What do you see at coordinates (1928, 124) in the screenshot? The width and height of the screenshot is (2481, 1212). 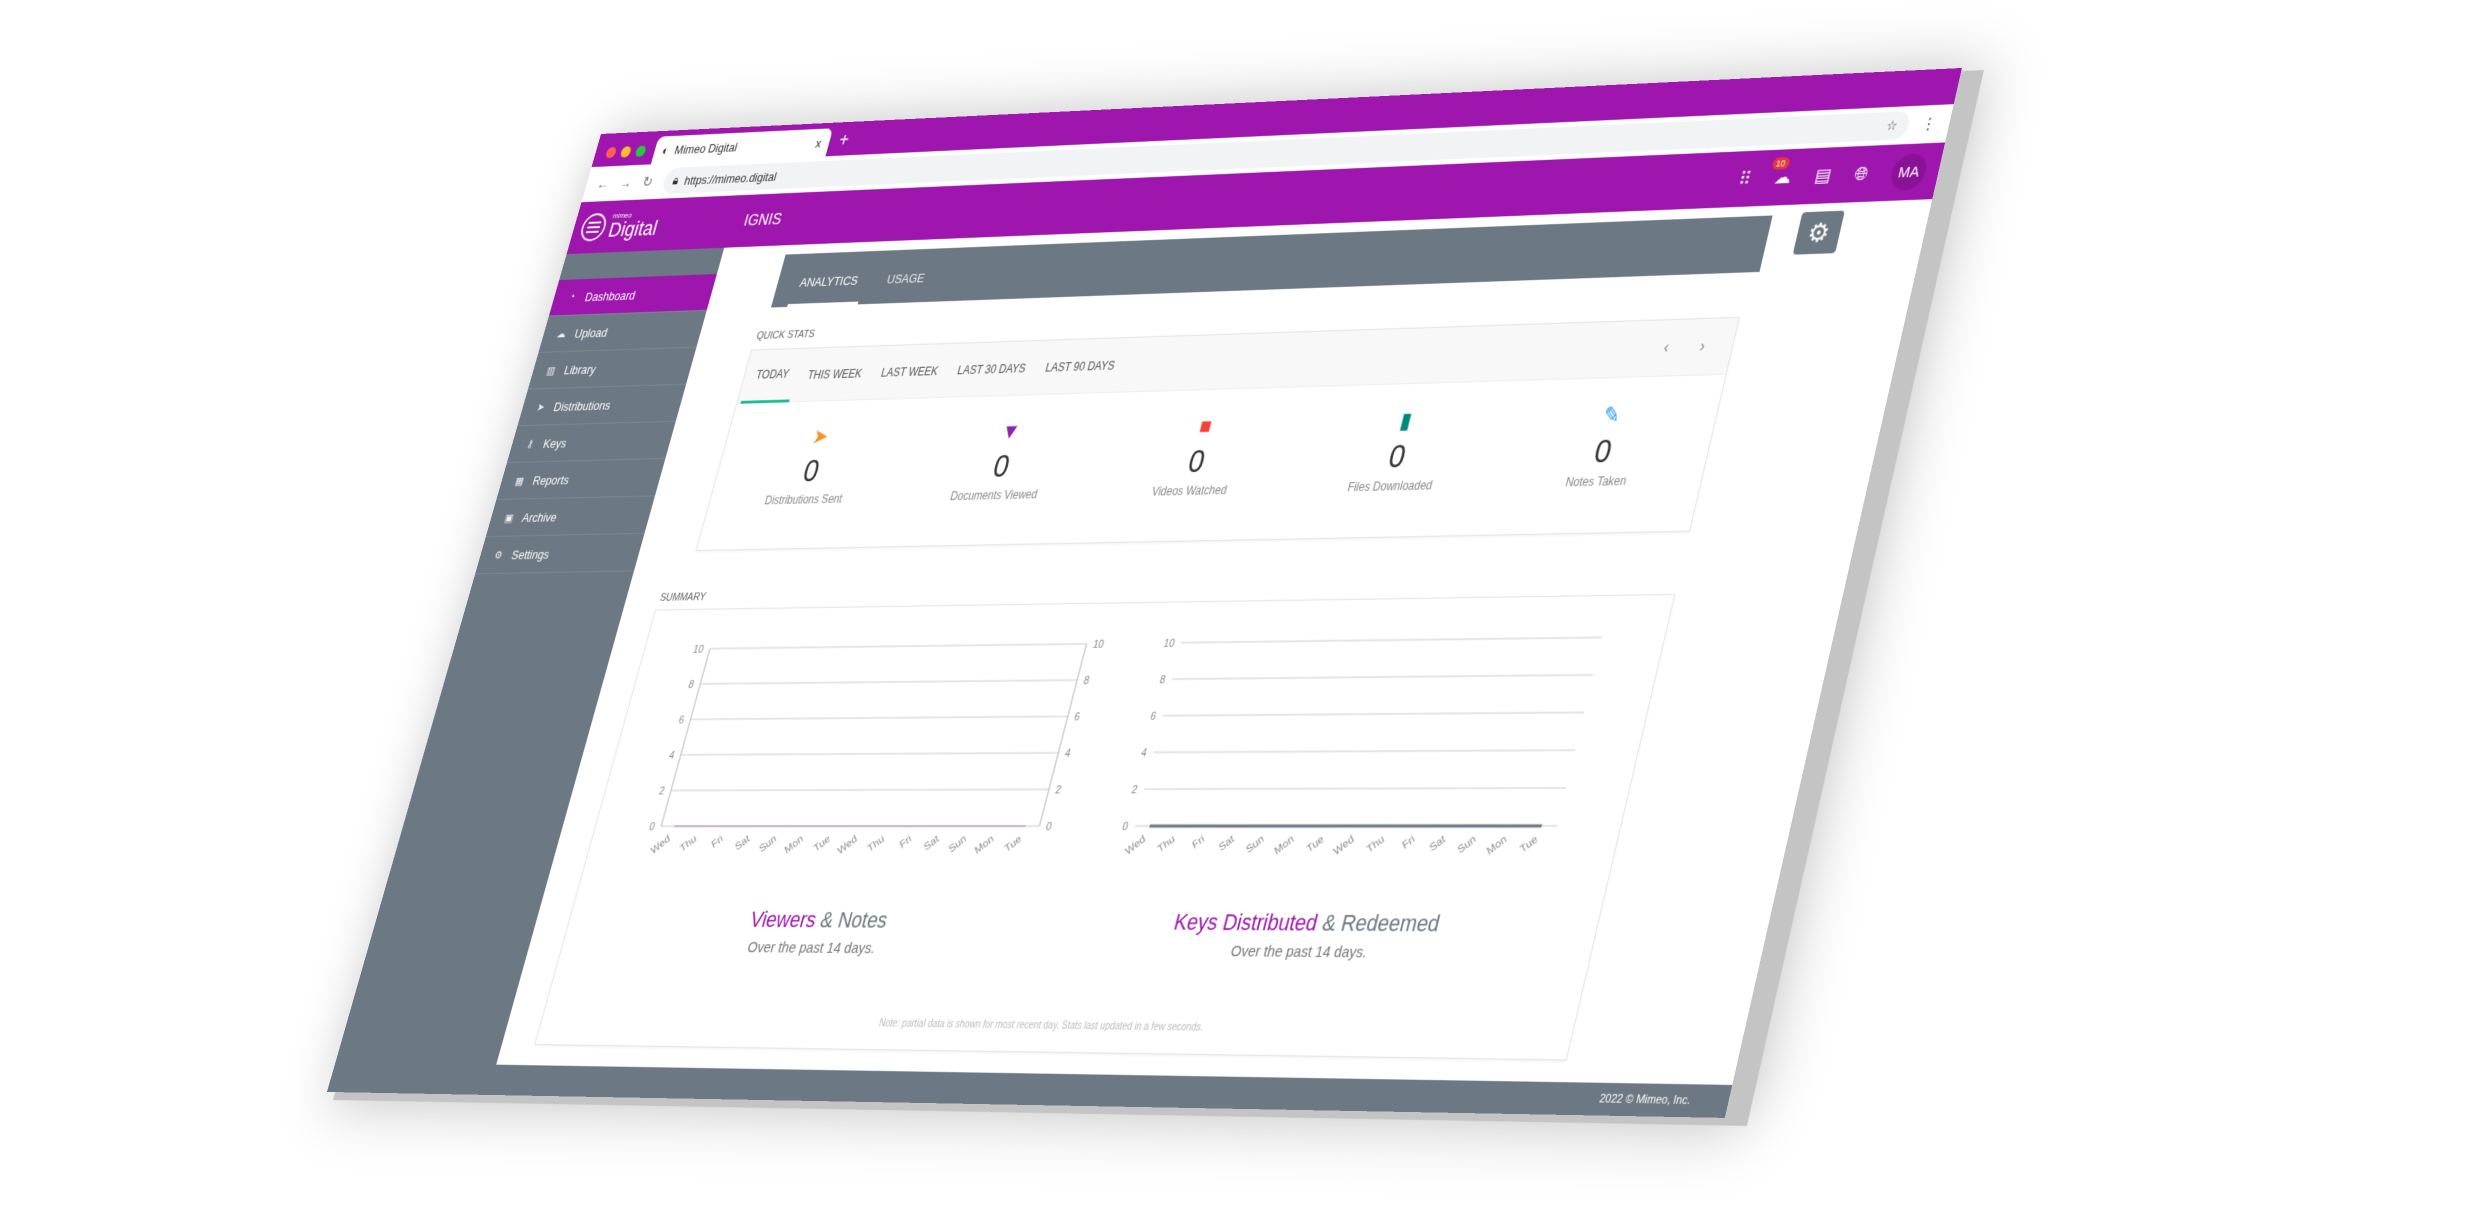 I see `browser-menu-icon: ⋮` at bounding box center [1928, 124].